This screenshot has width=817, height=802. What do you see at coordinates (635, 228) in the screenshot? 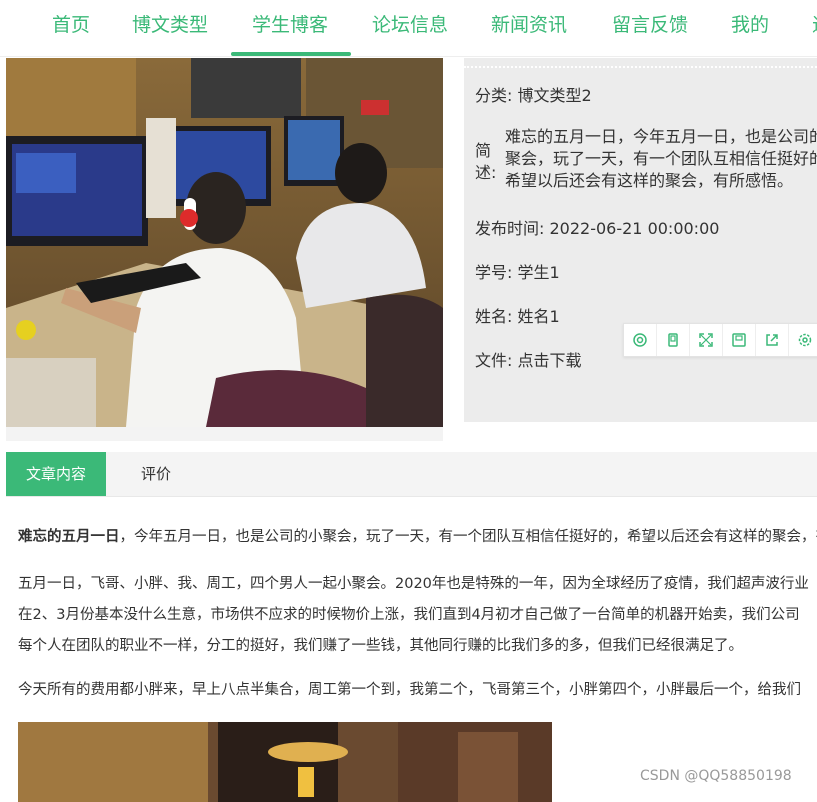
I see `publish-time-value: 2022-06-21 00:00:00` at bounding box center [635, 228].